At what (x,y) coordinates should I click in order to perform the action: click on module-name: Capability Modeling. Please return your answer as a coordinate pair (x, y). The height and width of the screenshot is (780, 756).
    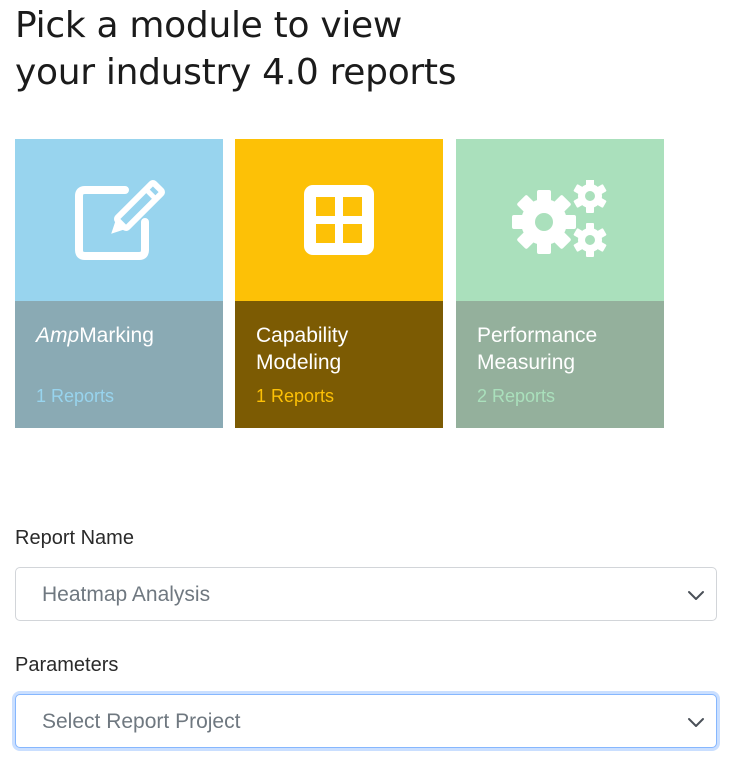
    Looking at the image, I should click on (302, 349).